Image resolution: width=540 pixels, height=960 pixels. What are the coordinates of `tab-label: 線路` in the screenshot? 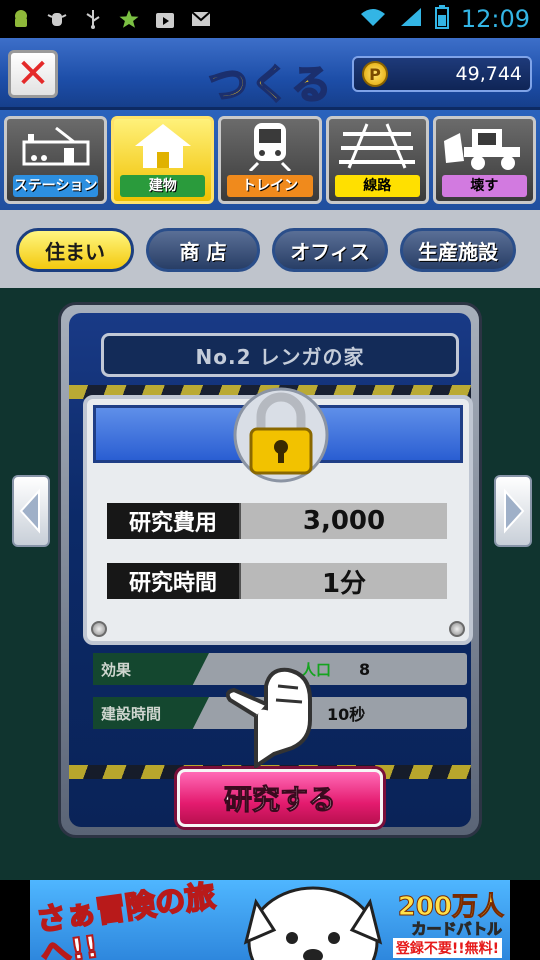 It's located at (377, 186).